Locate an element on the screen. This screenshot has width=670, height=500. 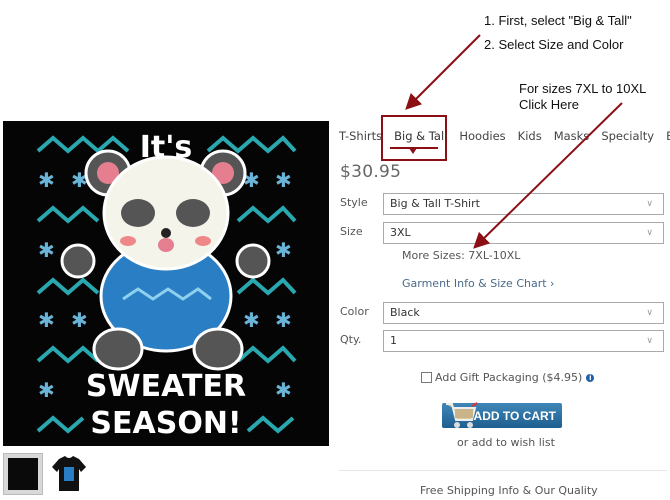
artwork-title-mid: SWEATER is located at coordinates (166, 386).